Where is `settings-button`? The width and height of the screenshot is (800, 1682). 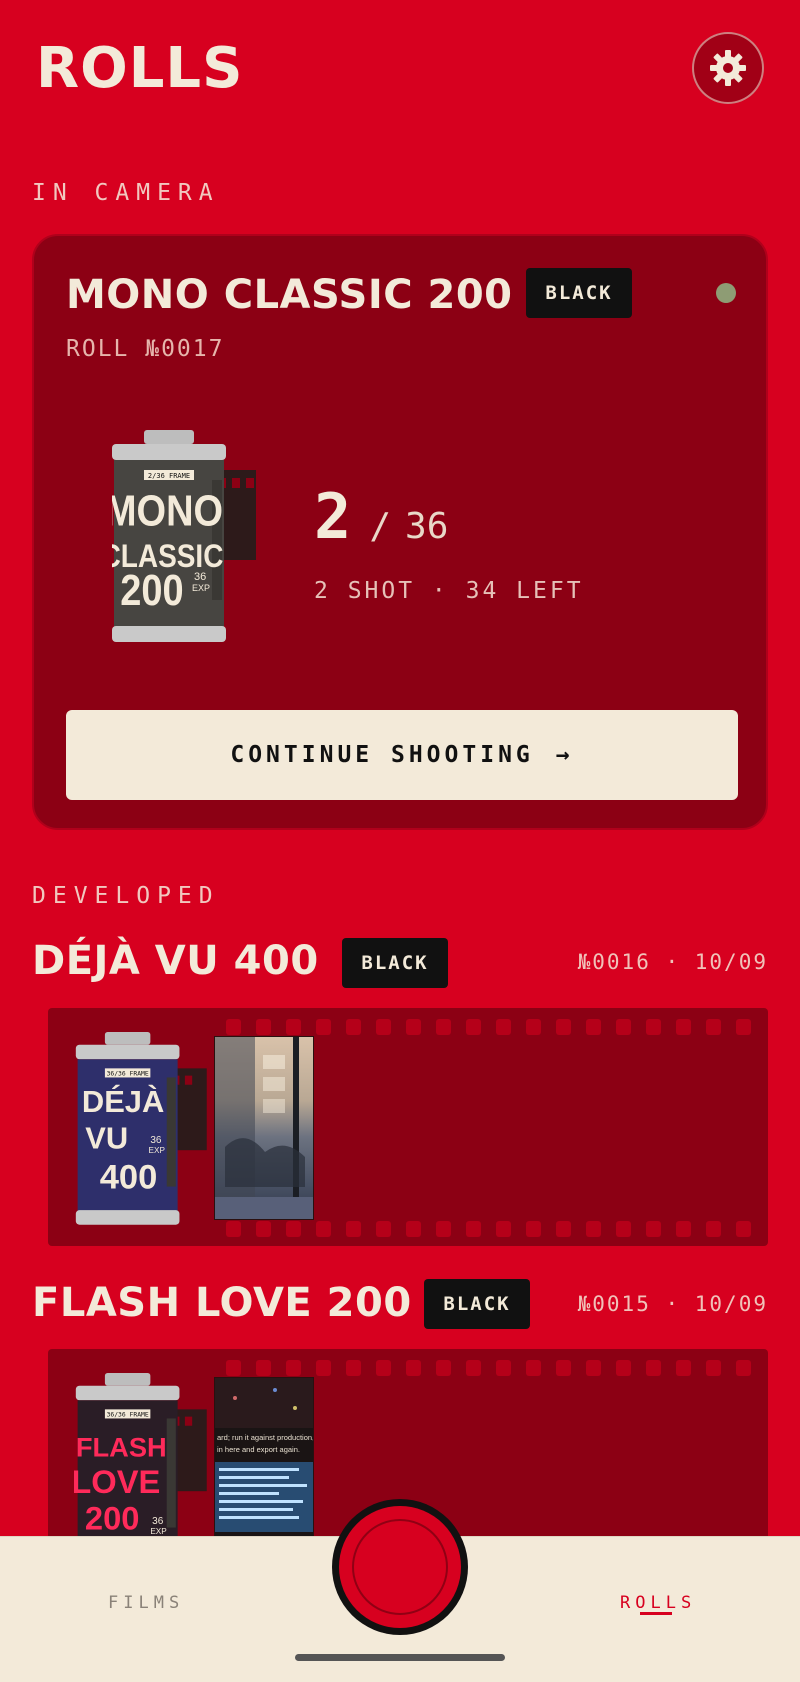 settings-button is located at coordinates (728, 68).